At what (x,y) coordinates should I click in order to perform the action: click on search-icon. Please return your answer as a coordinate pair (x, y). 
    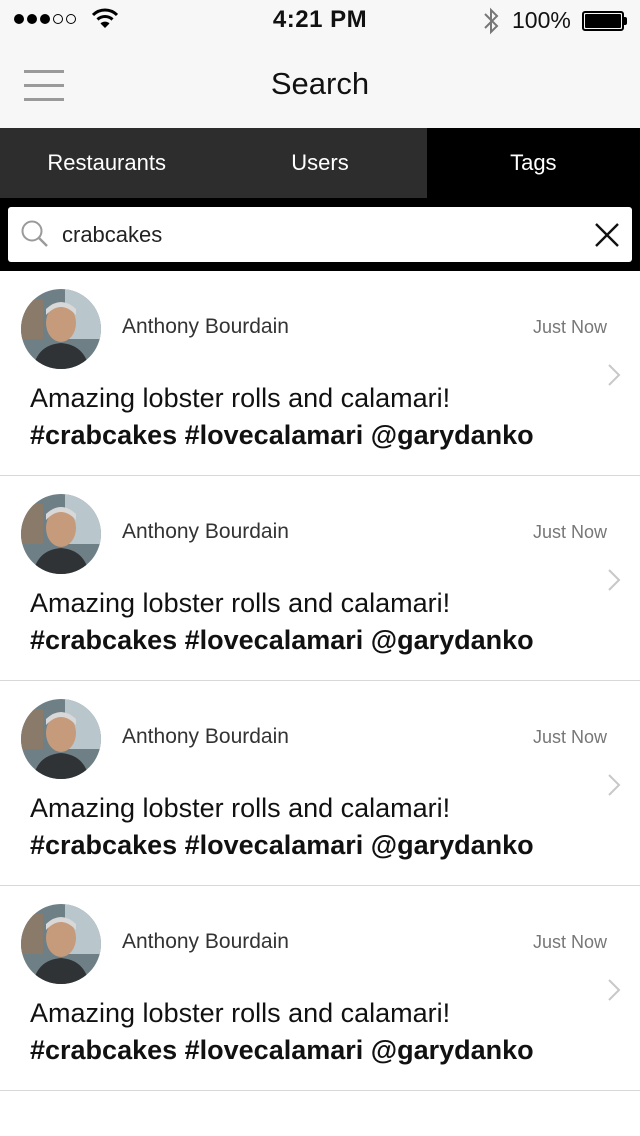
    Looking at the image, I should click on (34, 233).